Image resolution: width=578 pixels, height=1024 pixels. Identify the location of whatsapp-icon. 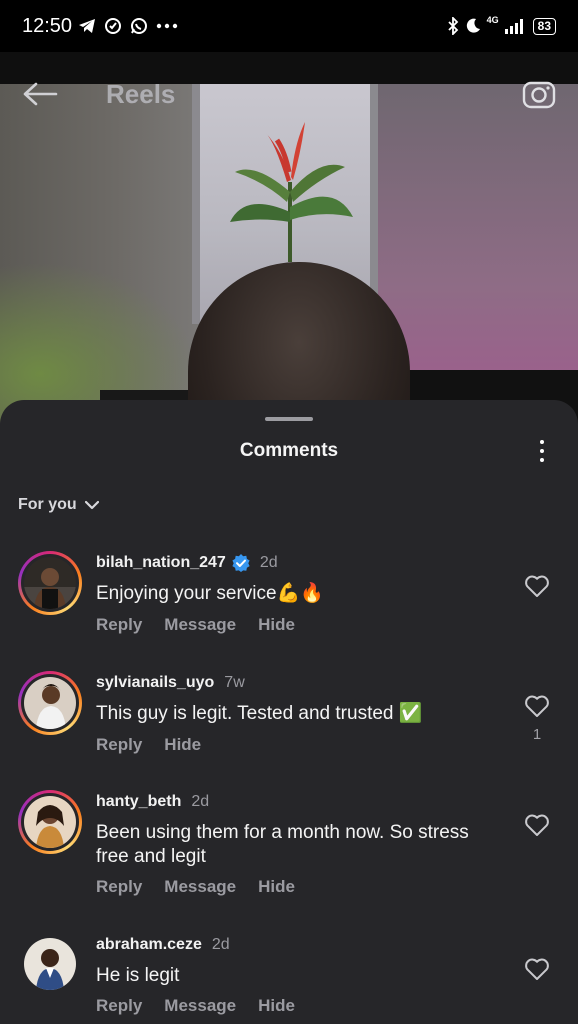
(139, 26).